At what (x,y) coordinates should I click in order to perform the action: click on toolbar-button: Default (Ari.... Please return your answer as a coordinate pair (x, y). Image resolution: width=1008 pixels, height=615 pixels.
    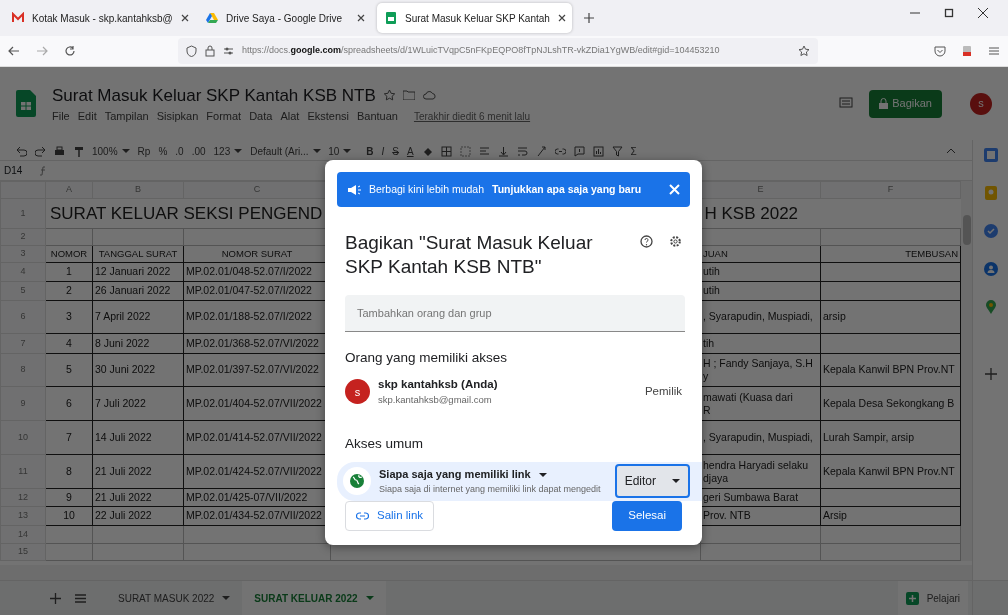
    Looking at the image, I should click on (285, 151).